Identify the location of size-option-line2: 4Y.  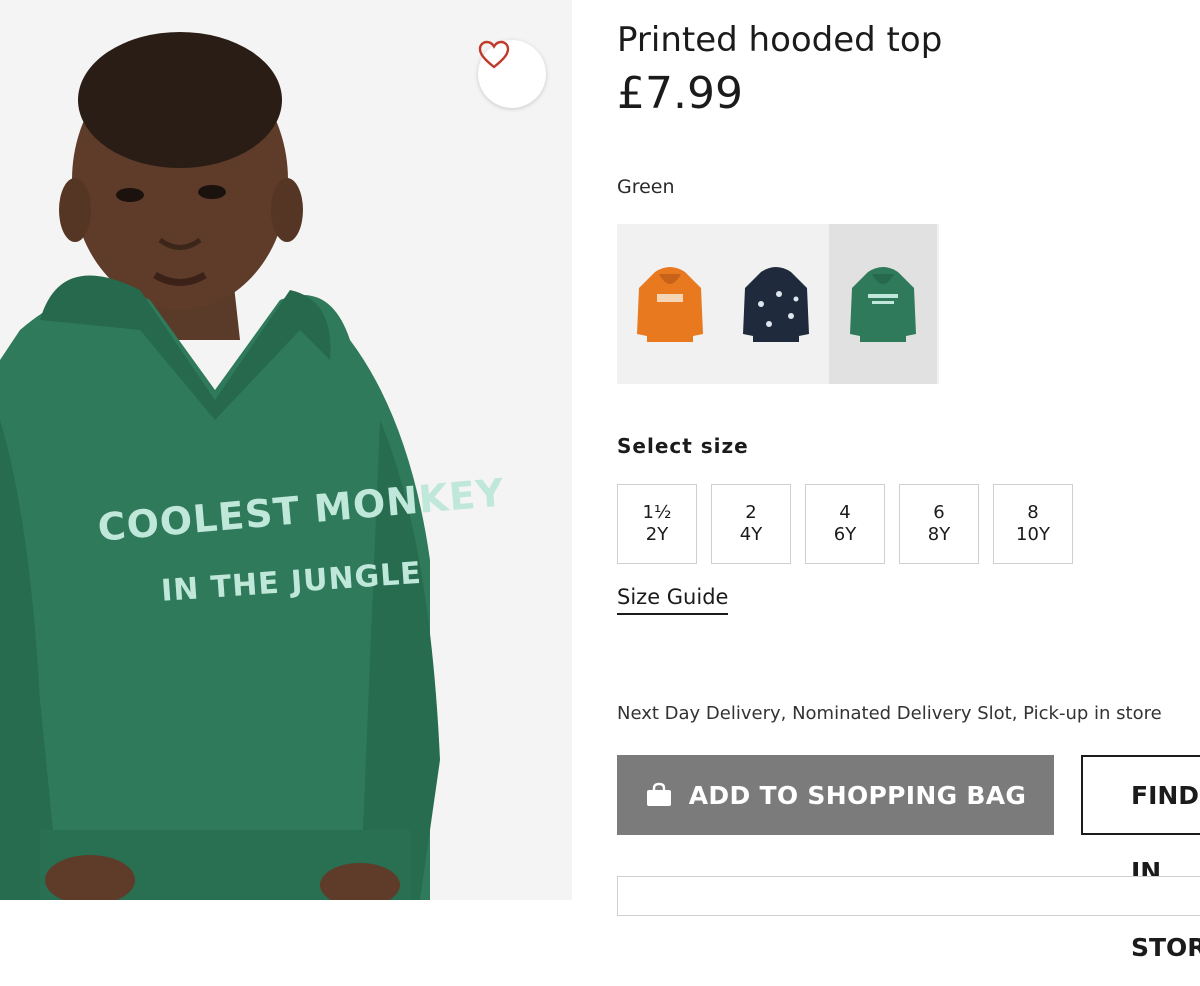
(751, 534).